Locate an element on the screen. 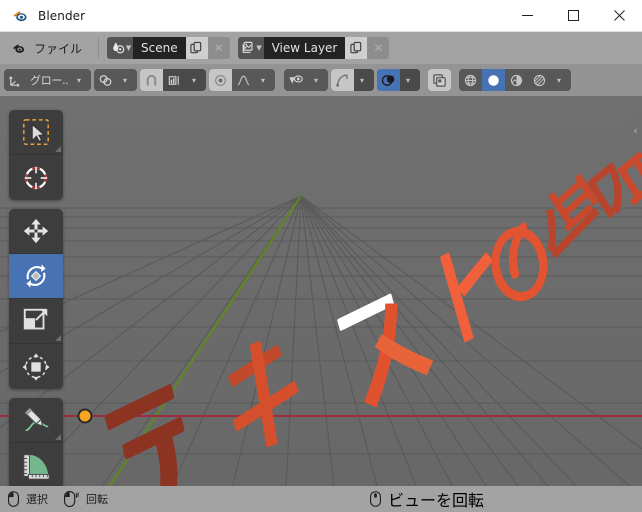  mouse-left-button-icon is located at coordinates (14, 499).